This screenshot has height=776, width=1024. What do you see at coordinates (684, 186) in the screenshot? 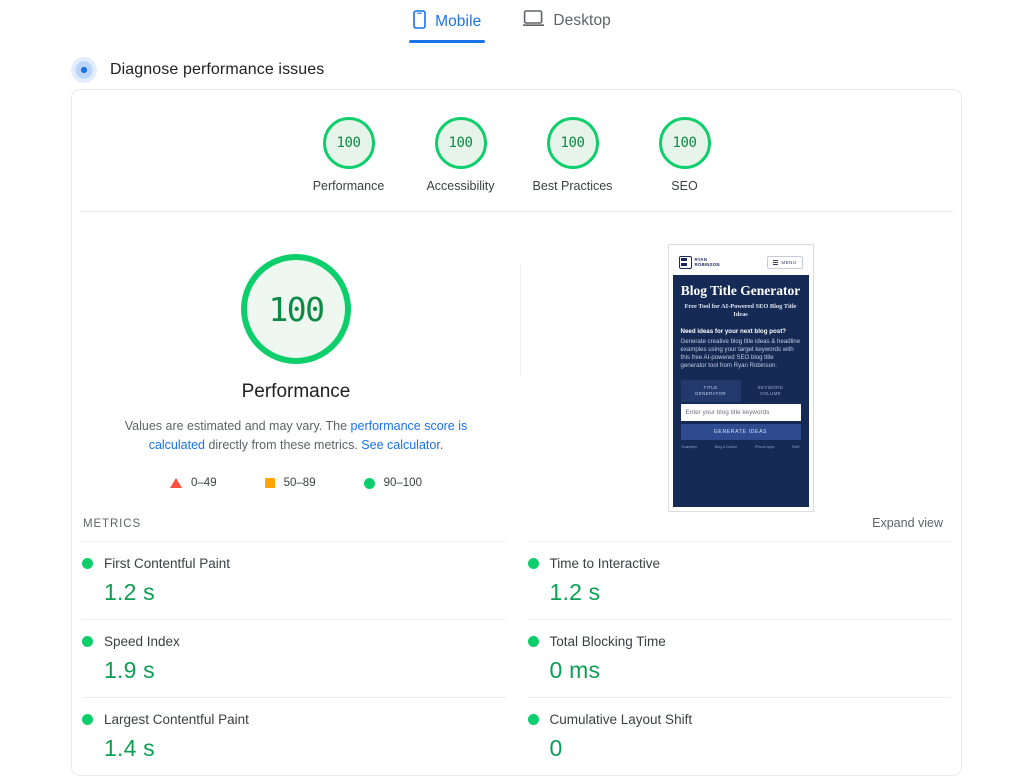
I see `gauge-seo-label: SEO` at bounding box center [684, 186].